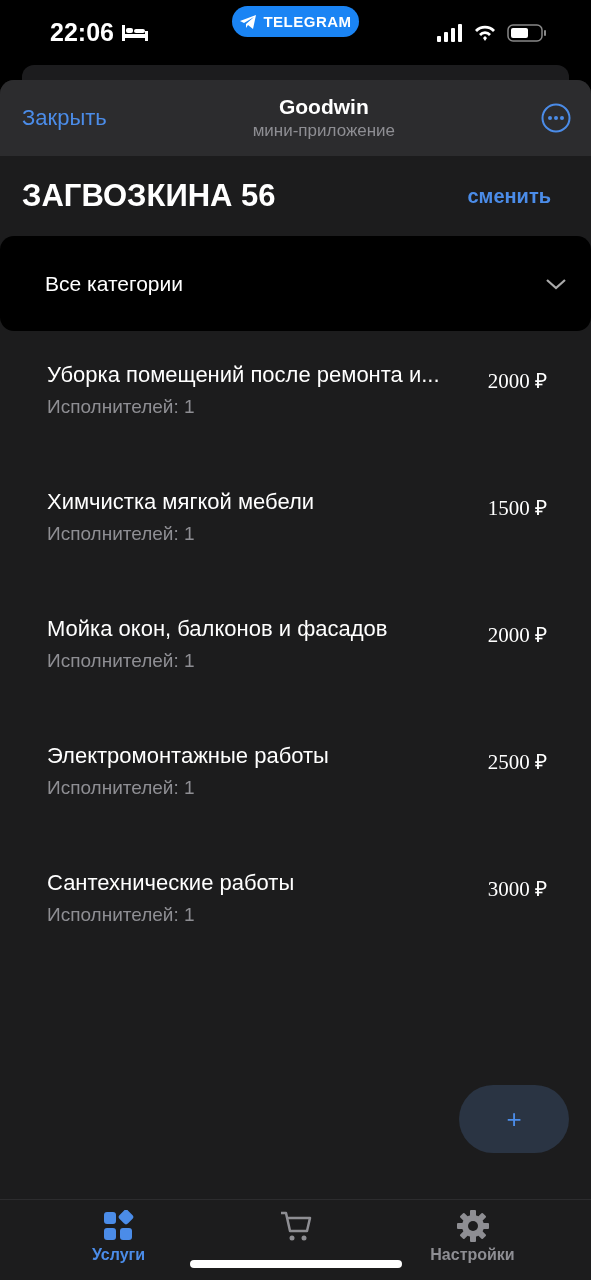 This screenshot has width=591, height=1280. Describe the element at coordinates (307, 21) in the screenshot. I see `pill-label: TELEGRAM` at that location.